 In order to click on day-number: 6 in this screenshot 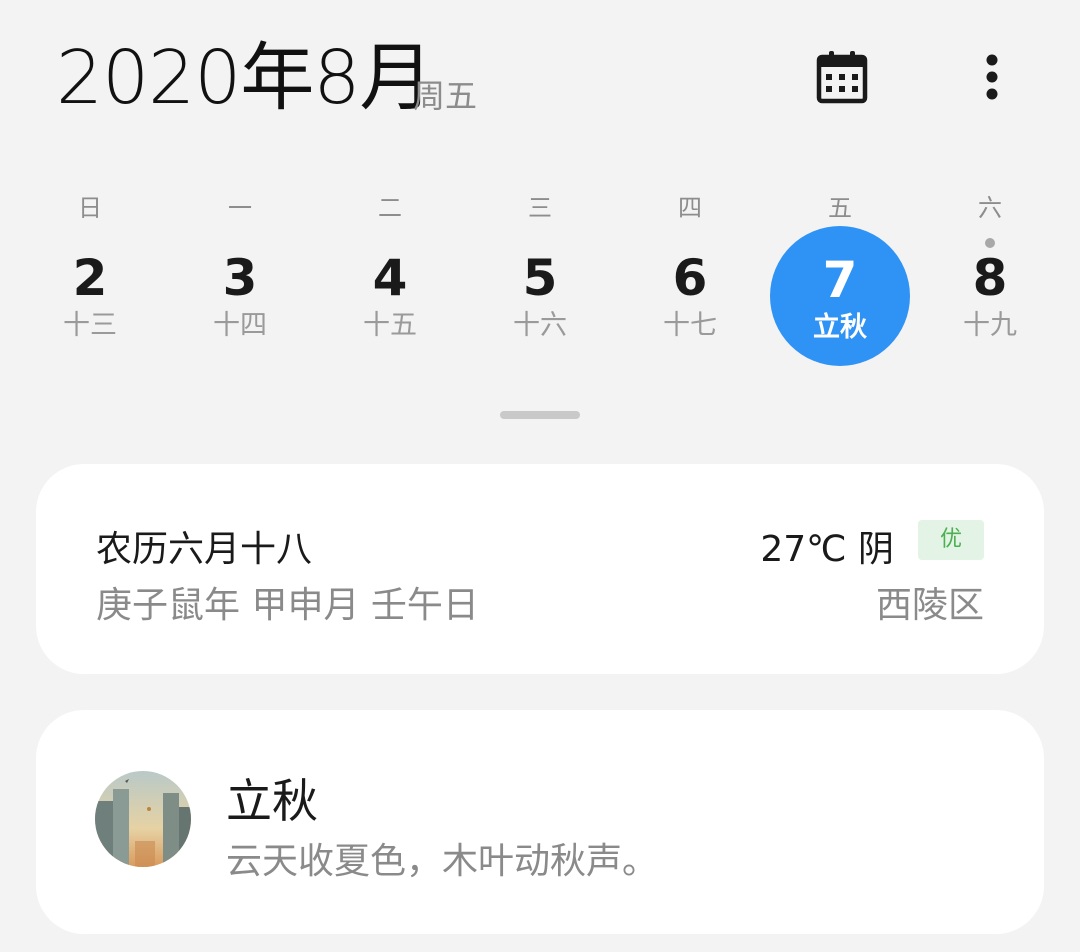, I will do `click(690, 278)`.